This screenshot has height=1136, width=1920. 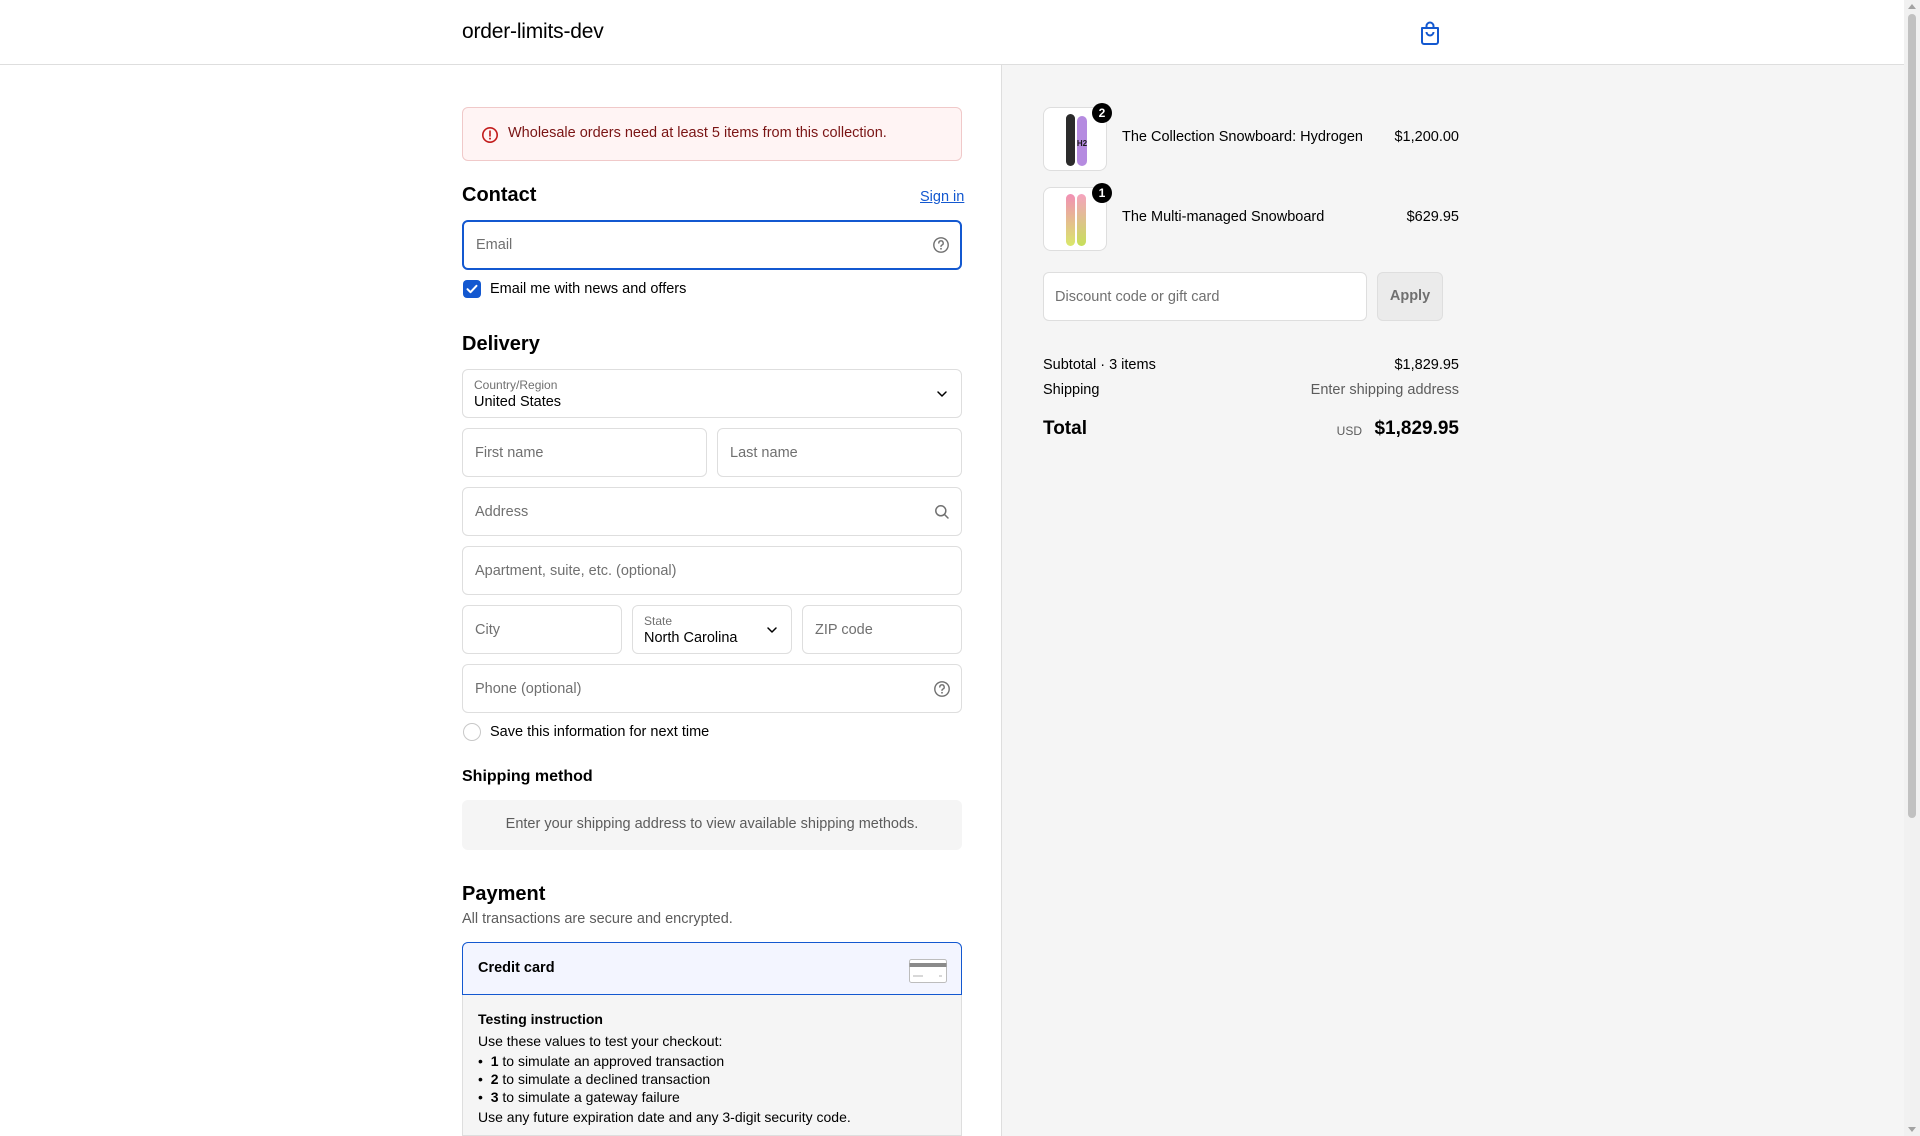 I want to click on scroll-up-arrow-icon, so click(x=1912, y=6).